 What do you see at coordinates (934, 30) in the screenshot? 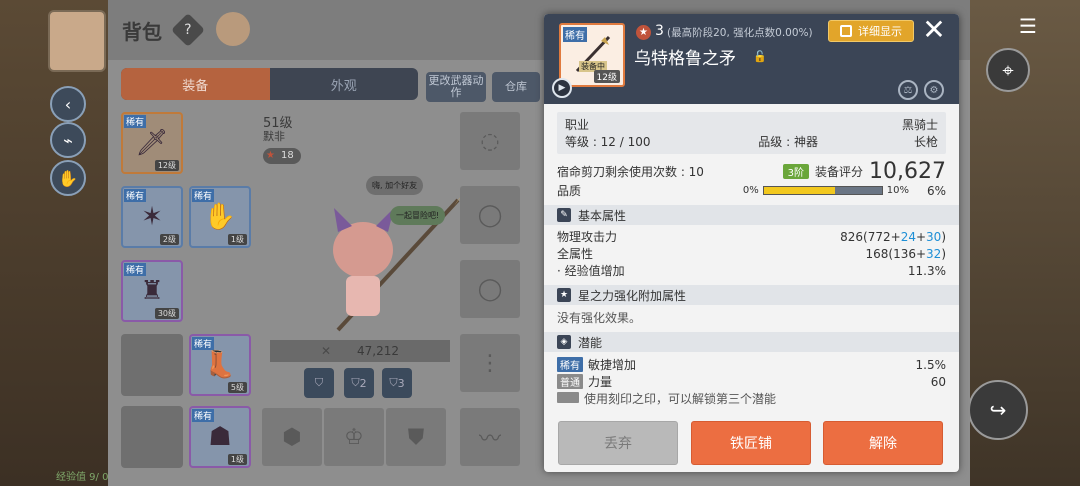
I see `close-icon: ✕` at bounding box center [934, 30].